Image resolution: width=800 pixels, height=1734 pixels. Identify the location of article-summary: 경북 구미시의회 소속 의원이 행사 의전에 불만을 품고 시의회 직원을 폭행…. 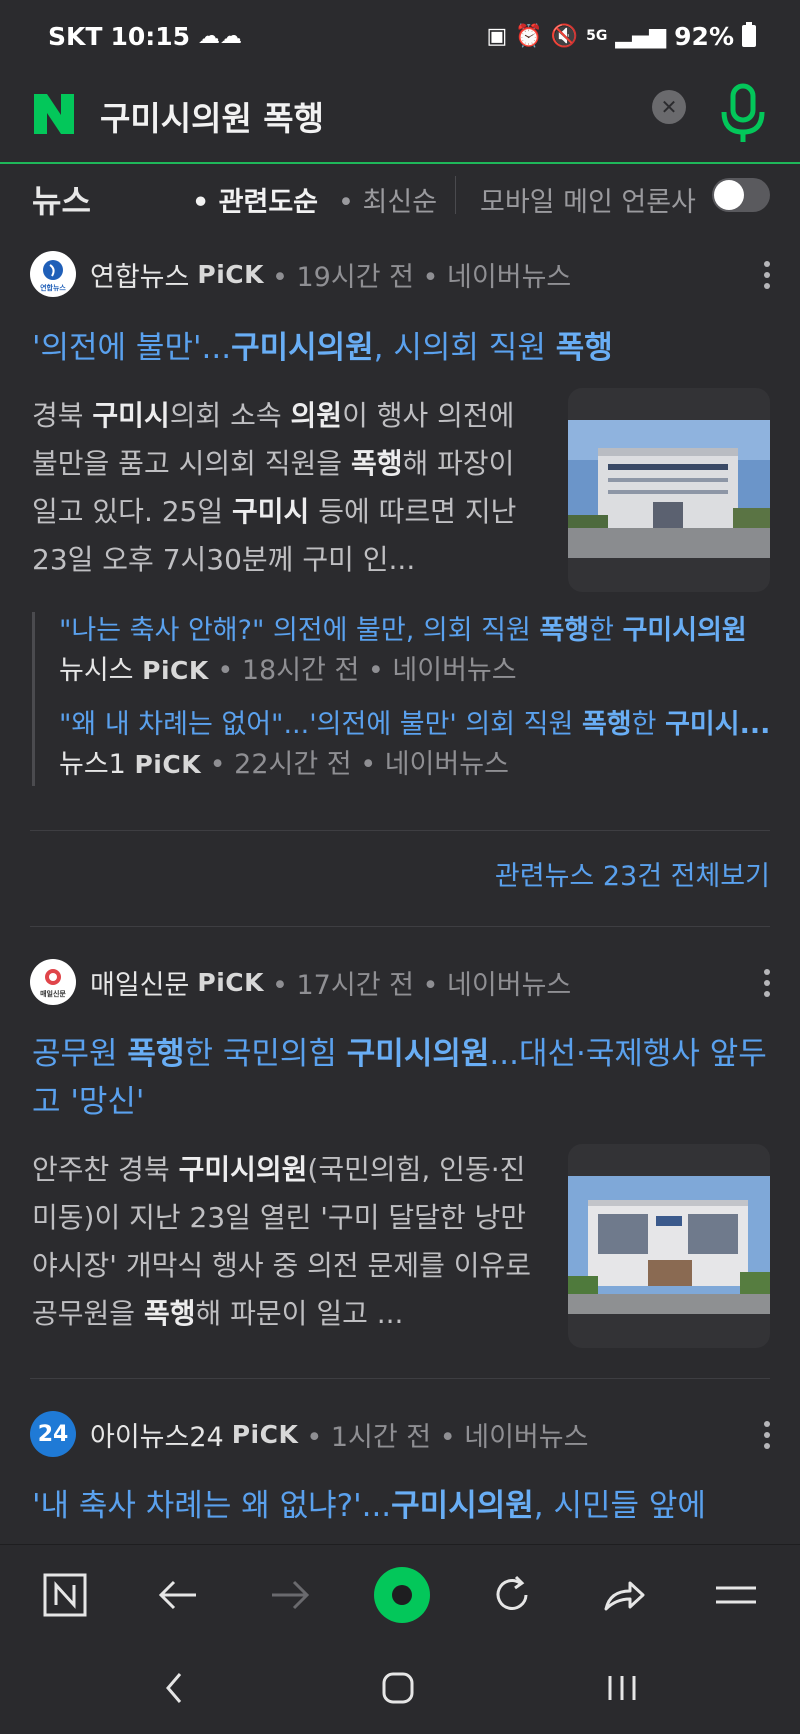
(282, 488).